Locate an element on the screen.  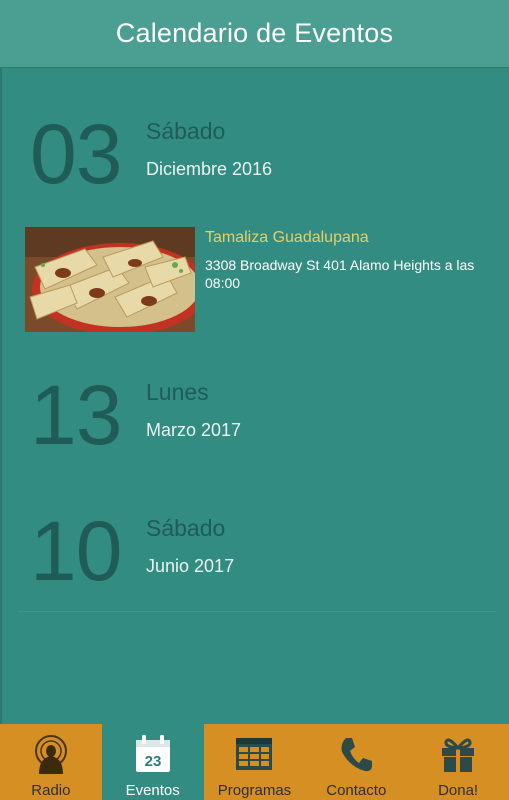
tab-contacto: Contacto is located at coordinates (356, 762).